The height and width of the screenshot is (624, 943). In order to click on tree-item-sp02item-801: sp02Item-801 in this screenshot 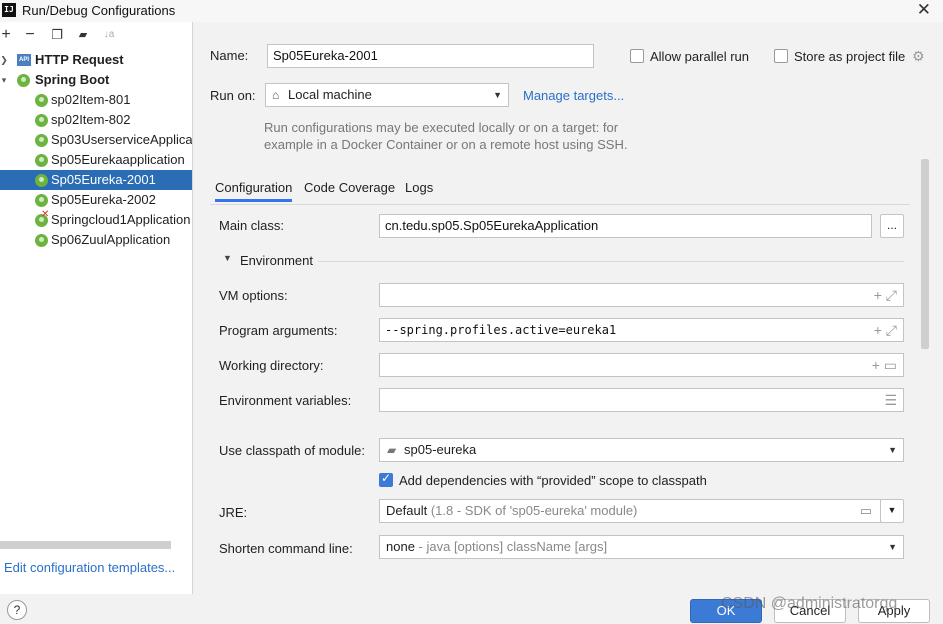, I will do `click(96, 100)`.